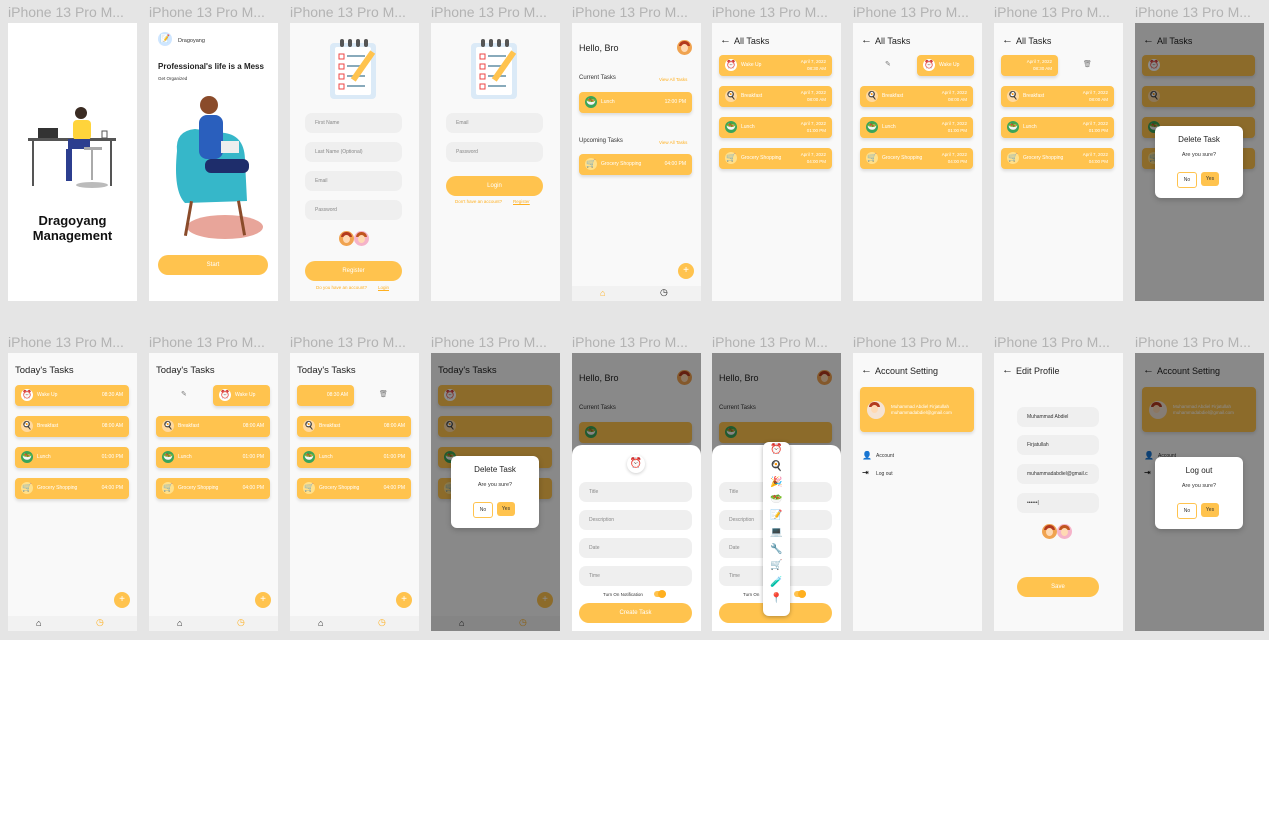 Image resolution: width=1269 pixels, height=822 pixels. What do you see at coordinates (1058, 445) in the screenshot?
I see `last-name-field: Firjatullah` at bounding box center [1058, 445].